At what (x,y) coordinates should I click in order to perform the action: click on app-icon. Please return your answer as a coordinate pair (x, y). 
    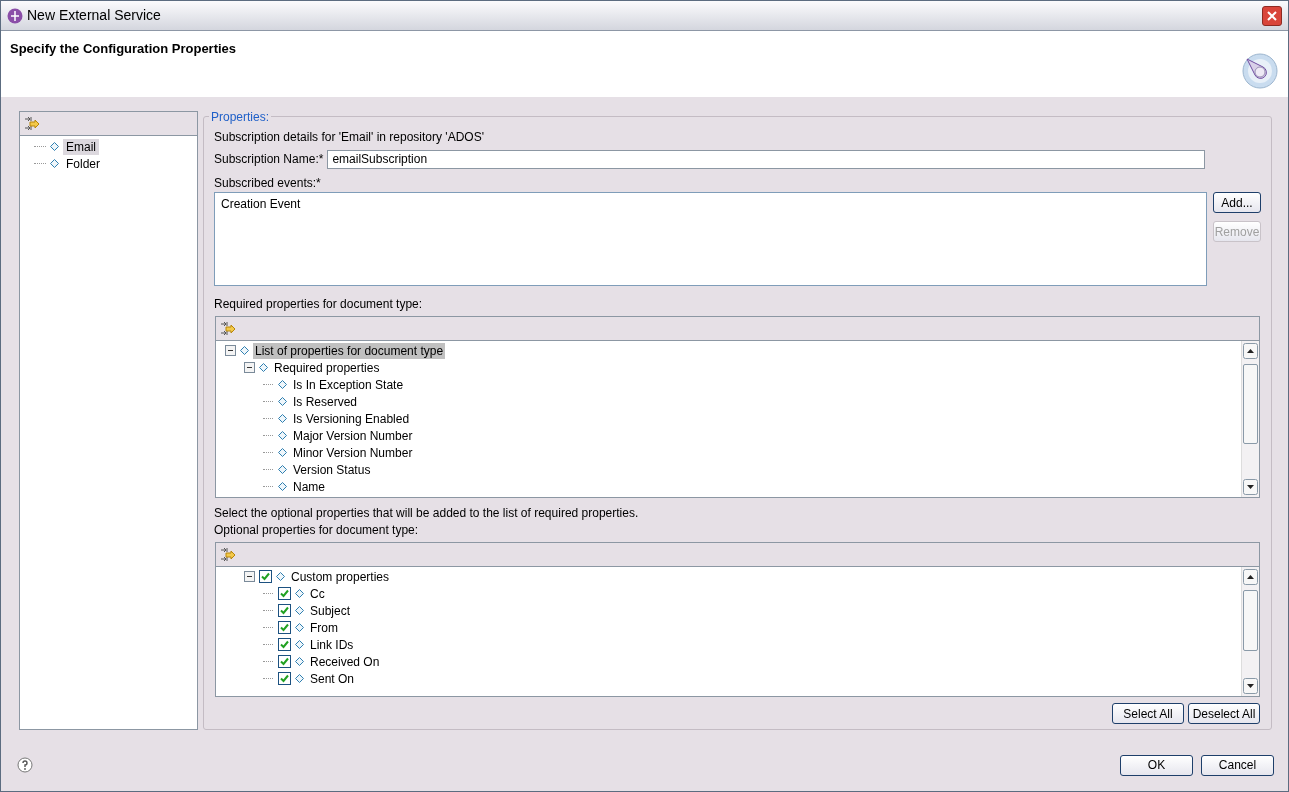
    Looking at the image, I should click on (15, 15).